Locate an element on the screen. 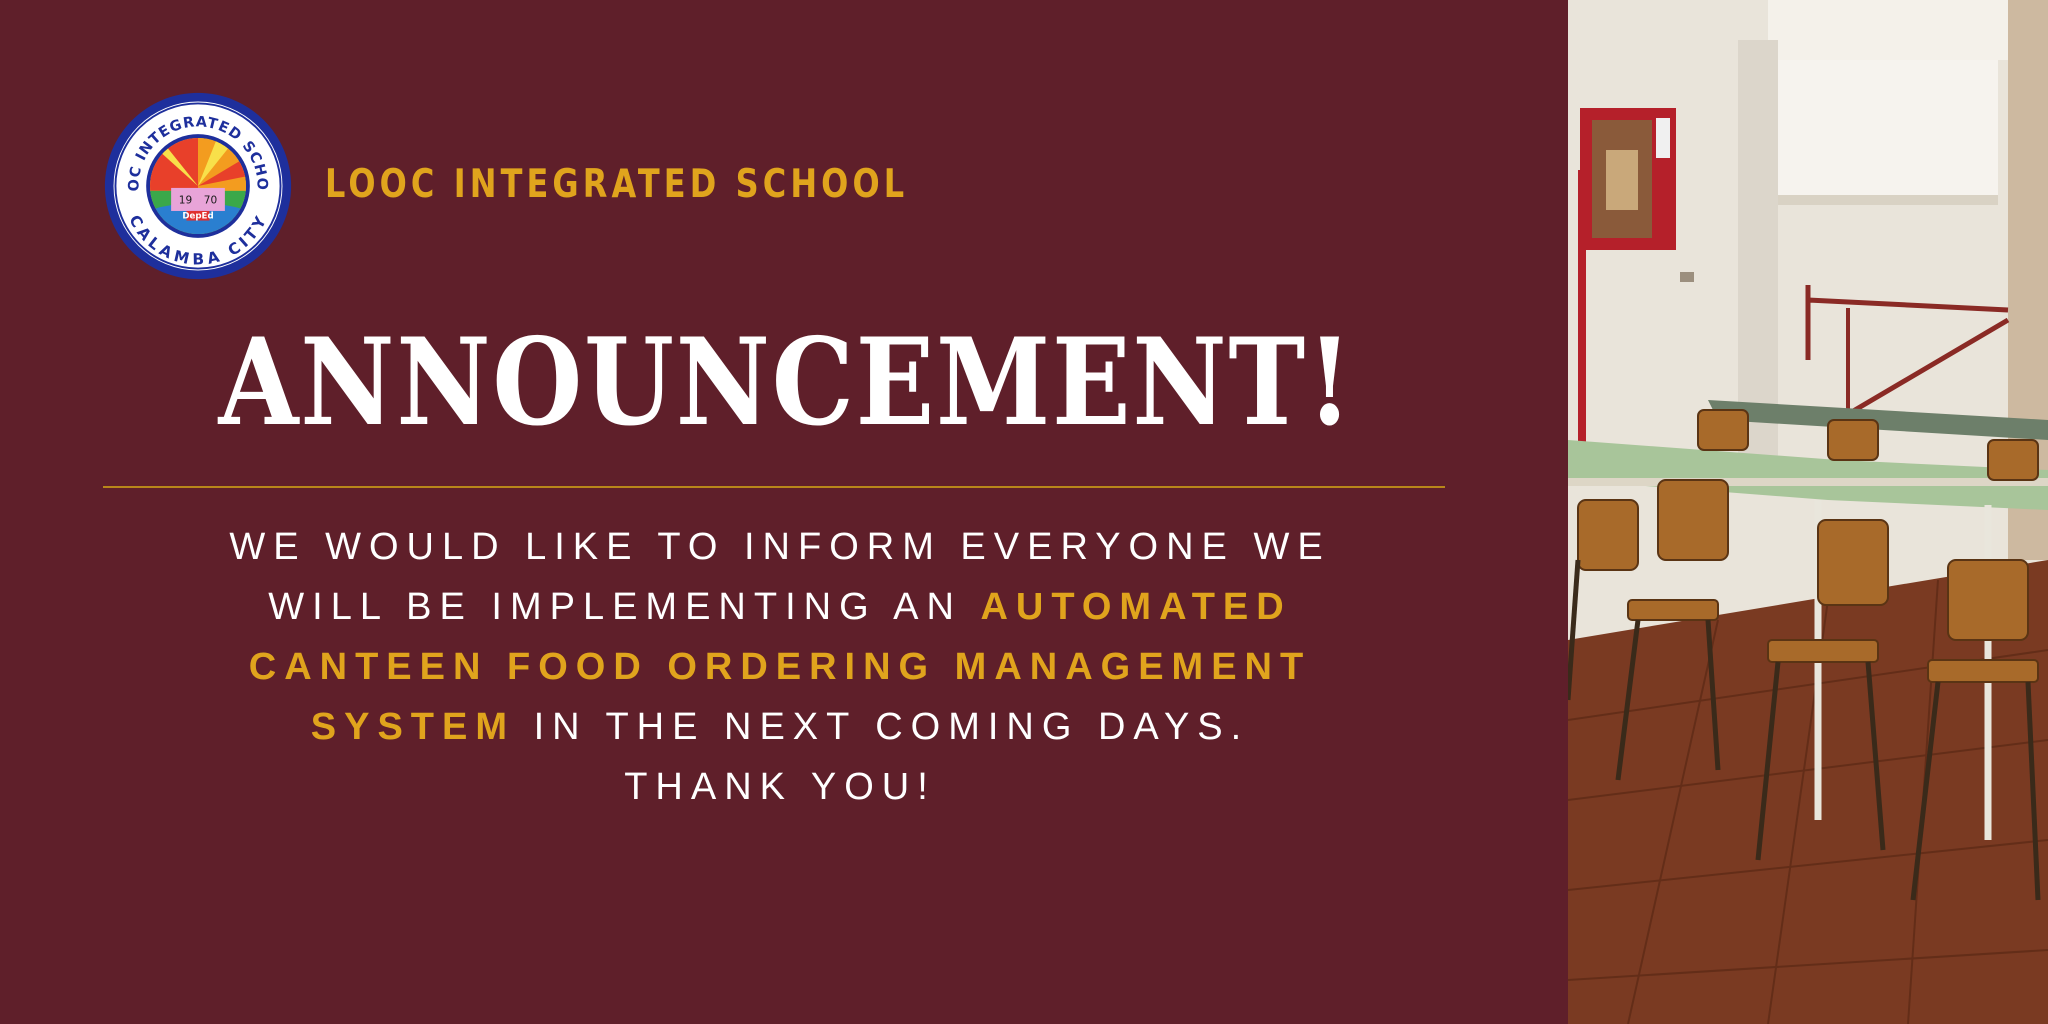 The width and height of the screenshot is (2048, 1024). message-line-1: WE WOULD LIKE TO INFORM EVERYONE WE is located at coordinates (780, 547).